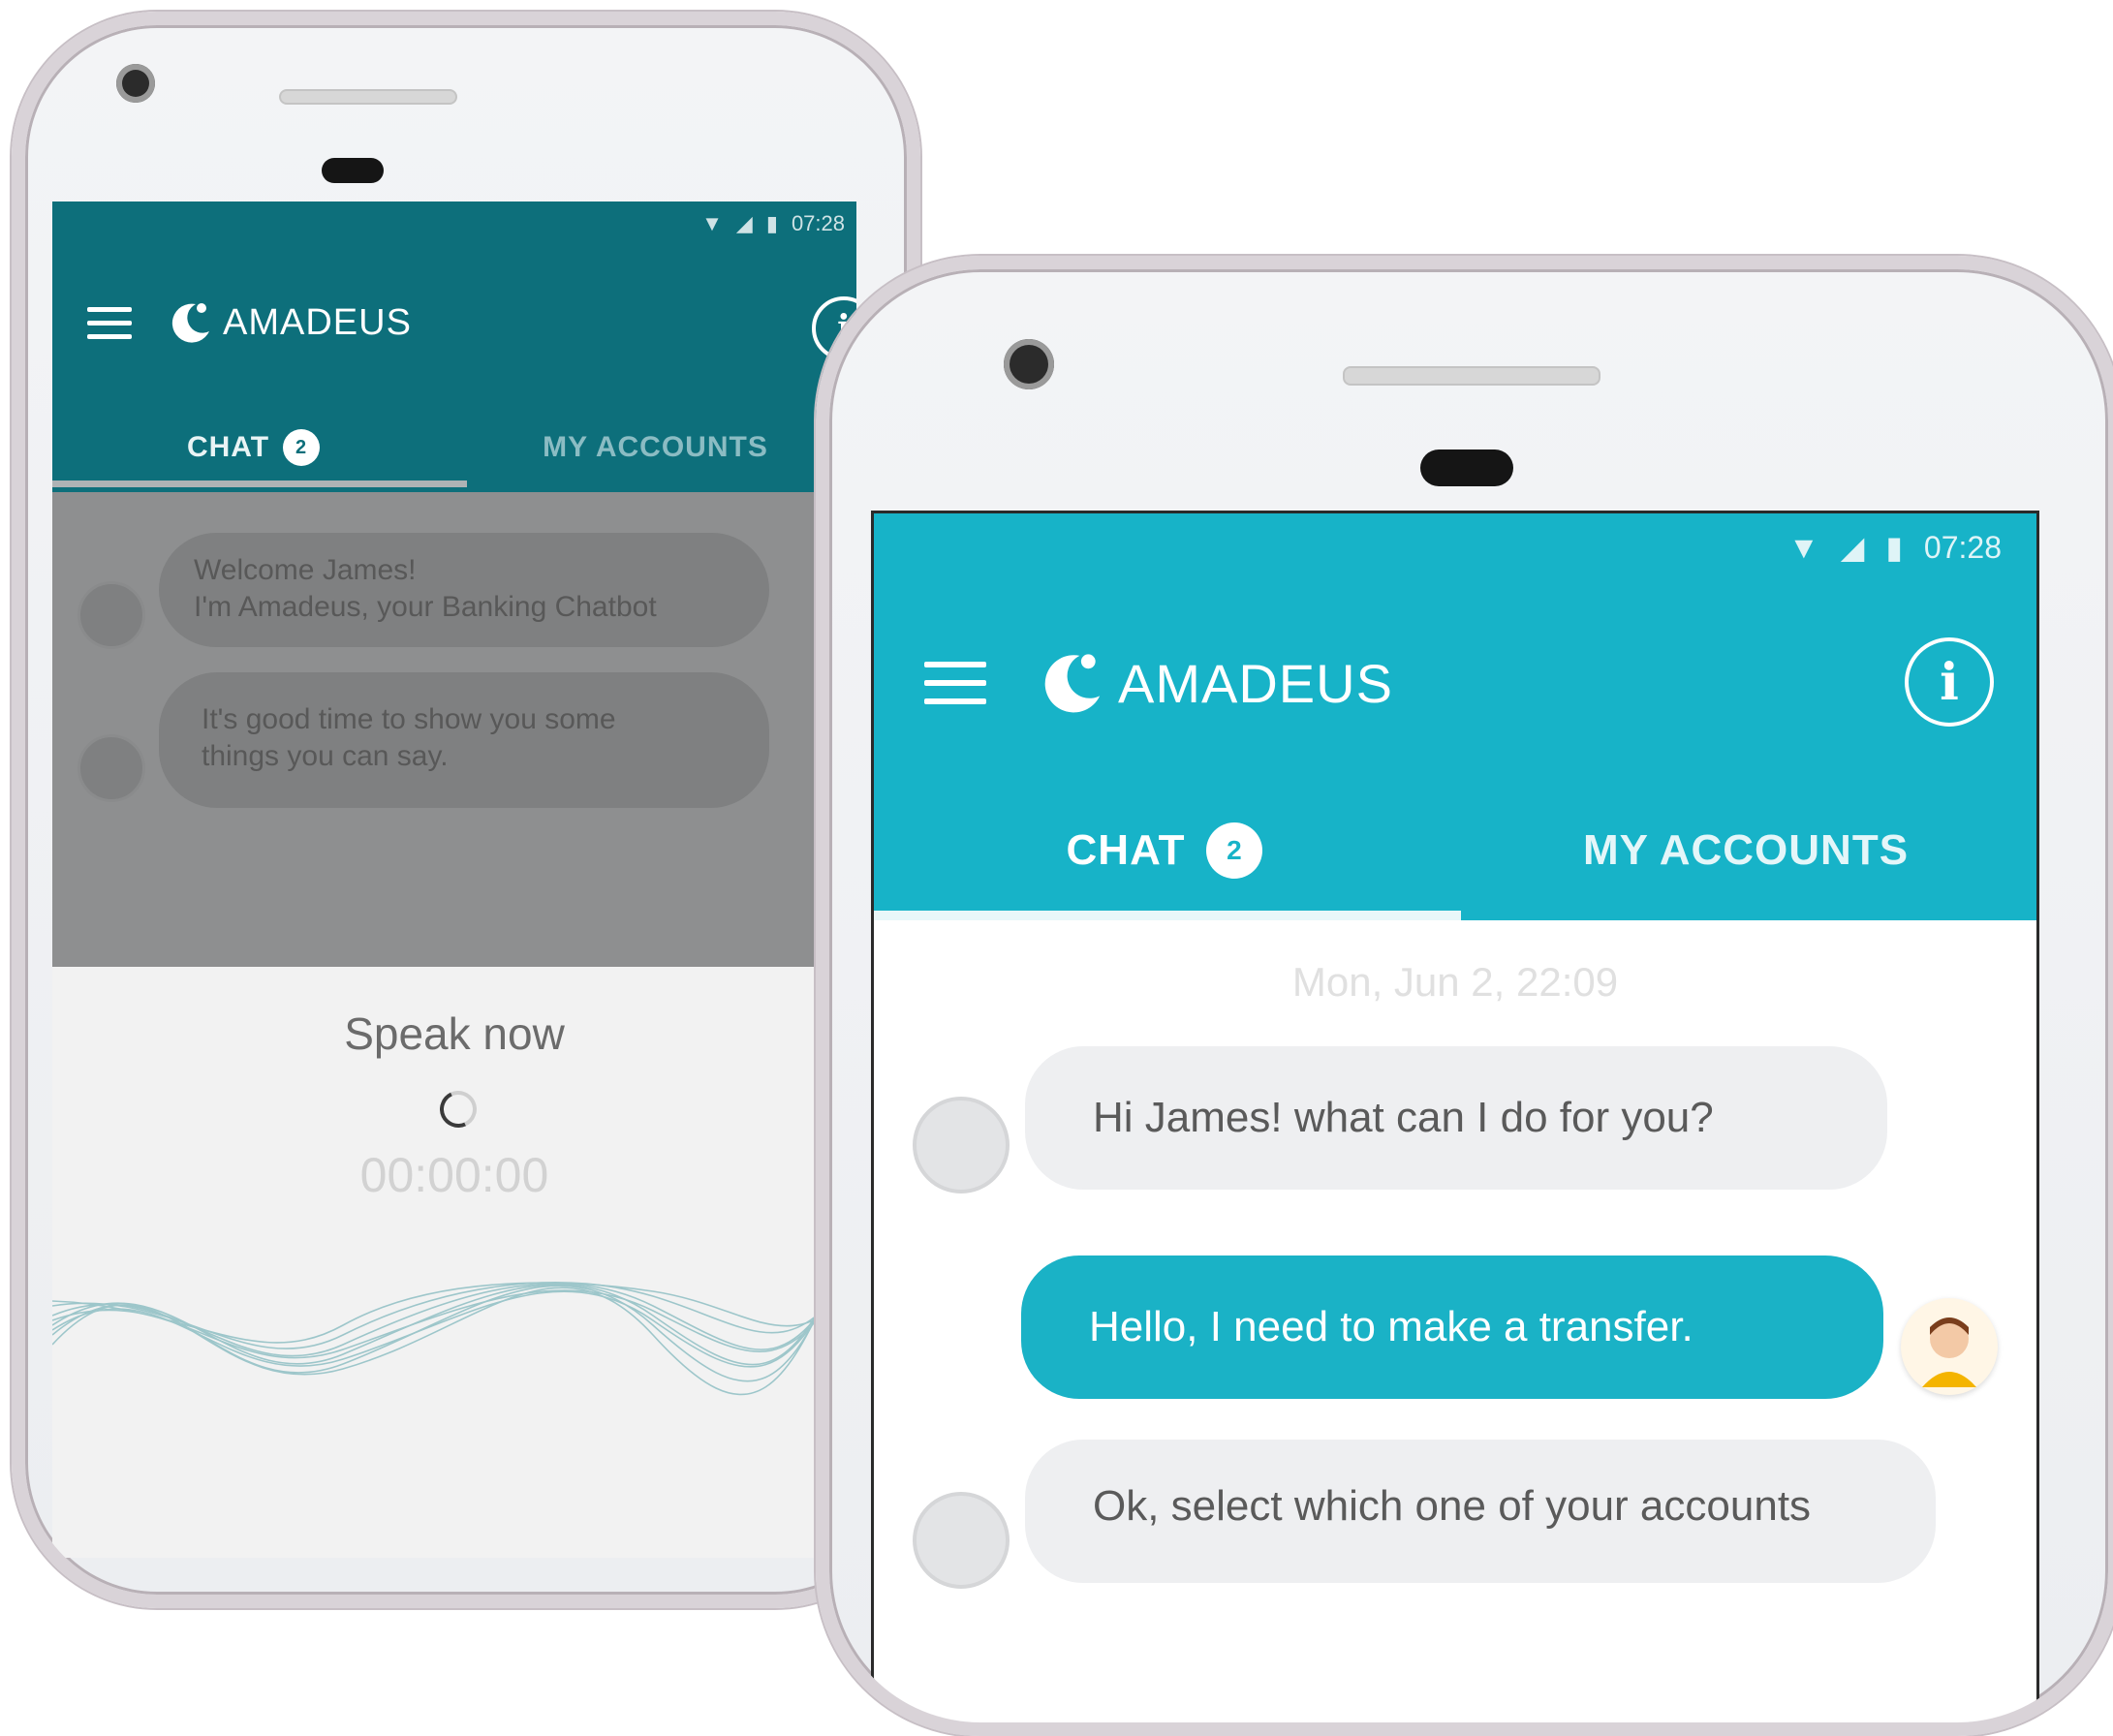 This screenshot has width=2113, height=1736. I want to click on message-text: Ok, select which one of your accounts, so click(1452, 1506).